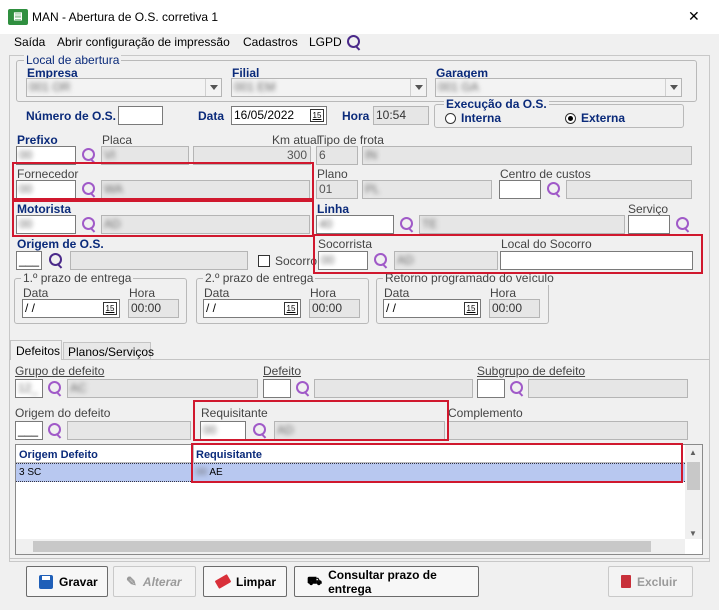 The height and width of the screenshot is (610, 719). I want to click on numero-os-label: Número de O.S., so click(71, 116).